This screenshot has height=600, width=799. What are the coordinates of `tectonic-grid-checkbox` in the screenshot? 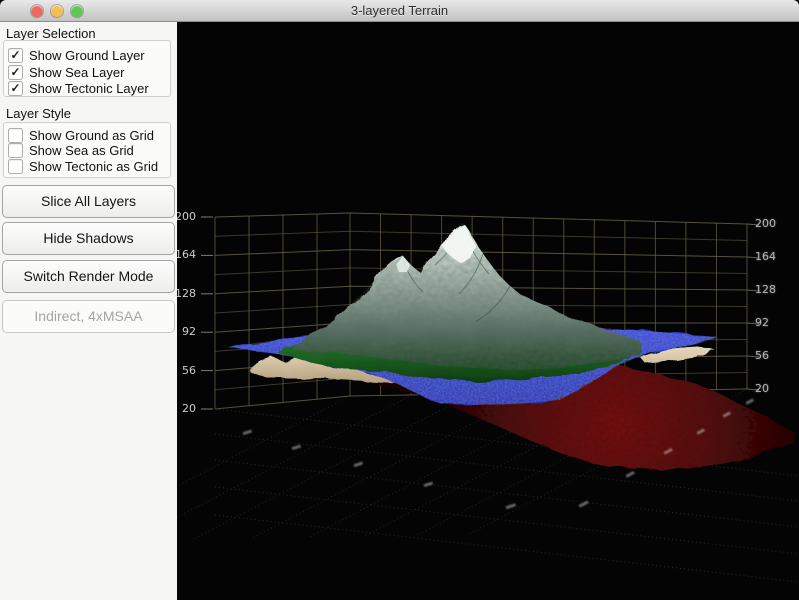 It's located at (15, 166).